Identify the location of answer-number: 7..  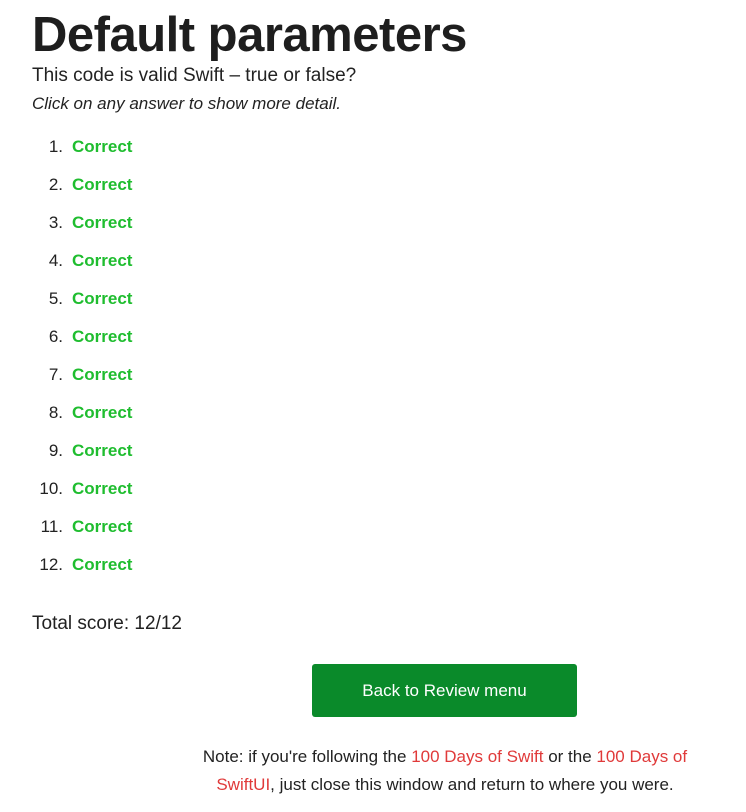
(55, 374).